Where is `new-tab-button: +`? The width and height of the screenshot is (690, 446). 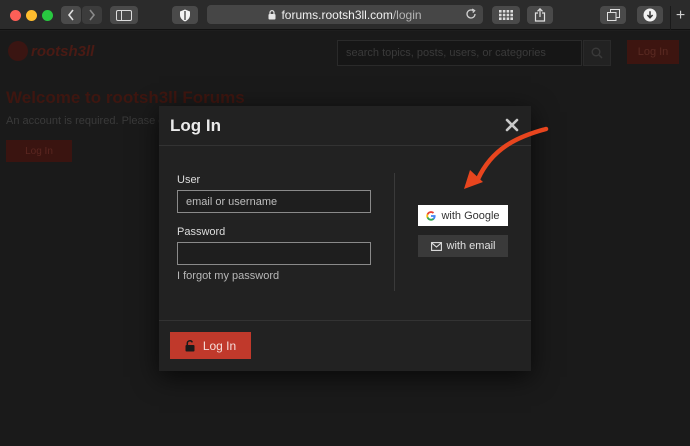
new-tab-button: + is located at coordinates (680, 18).